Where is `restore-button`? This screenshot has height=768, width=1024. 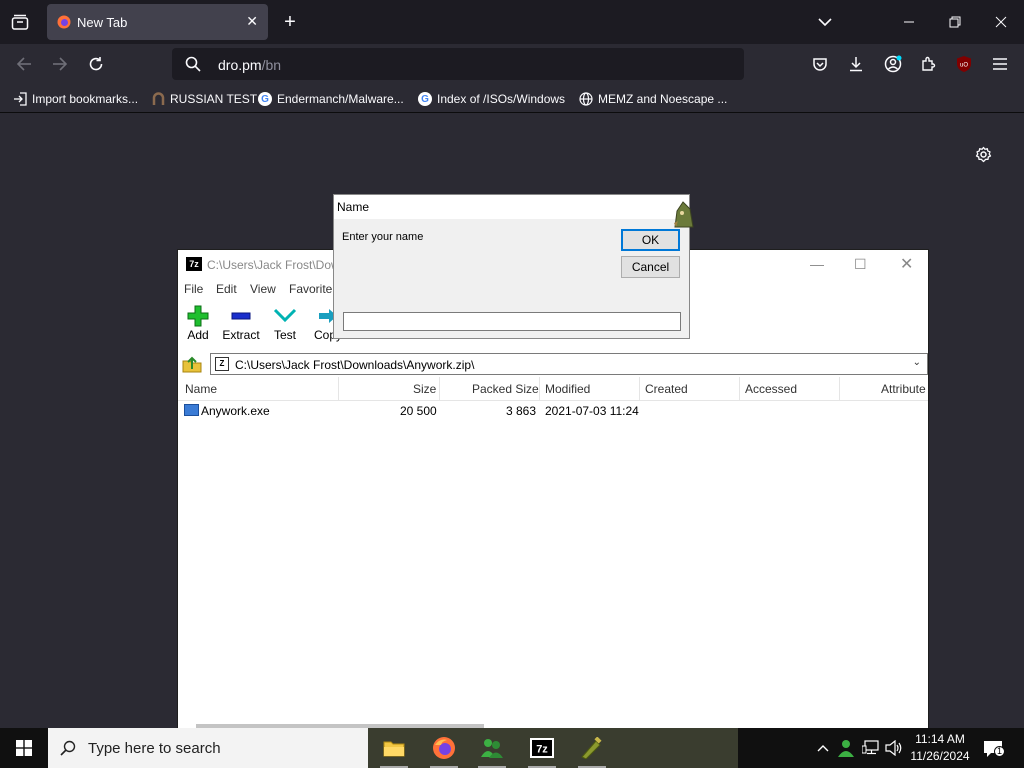
restore-button is located at coordinates (955, 22).